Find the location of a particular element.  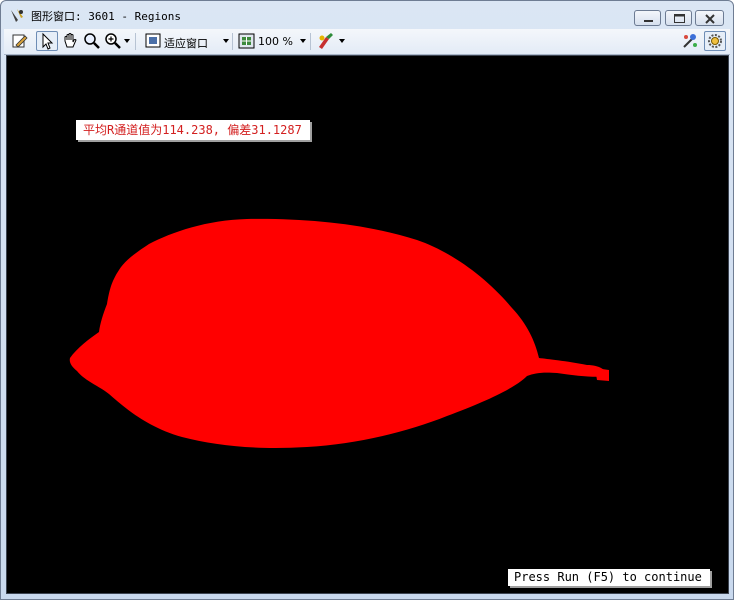

pointer-icon is located at coordinates (48, 41).